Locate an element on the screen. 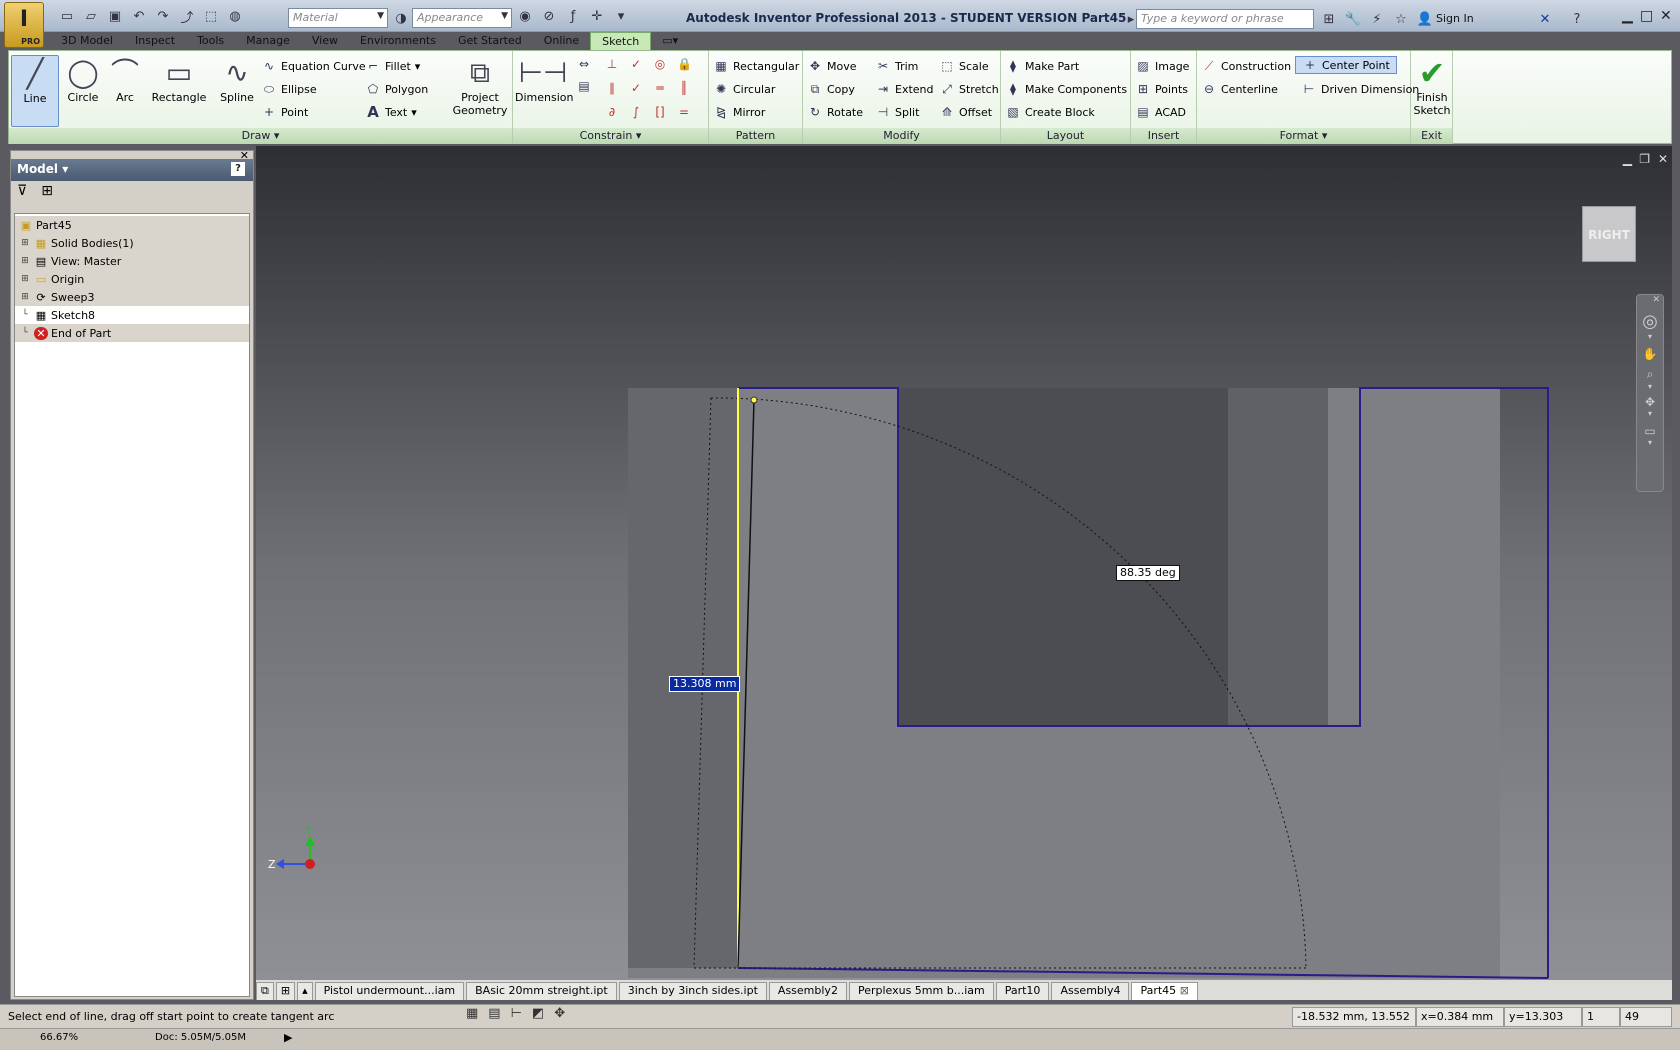 Image resolution: width=1680 pixels, height=1050 pixels. tab-inspect: Inspect is located at coordinates (155, 41).